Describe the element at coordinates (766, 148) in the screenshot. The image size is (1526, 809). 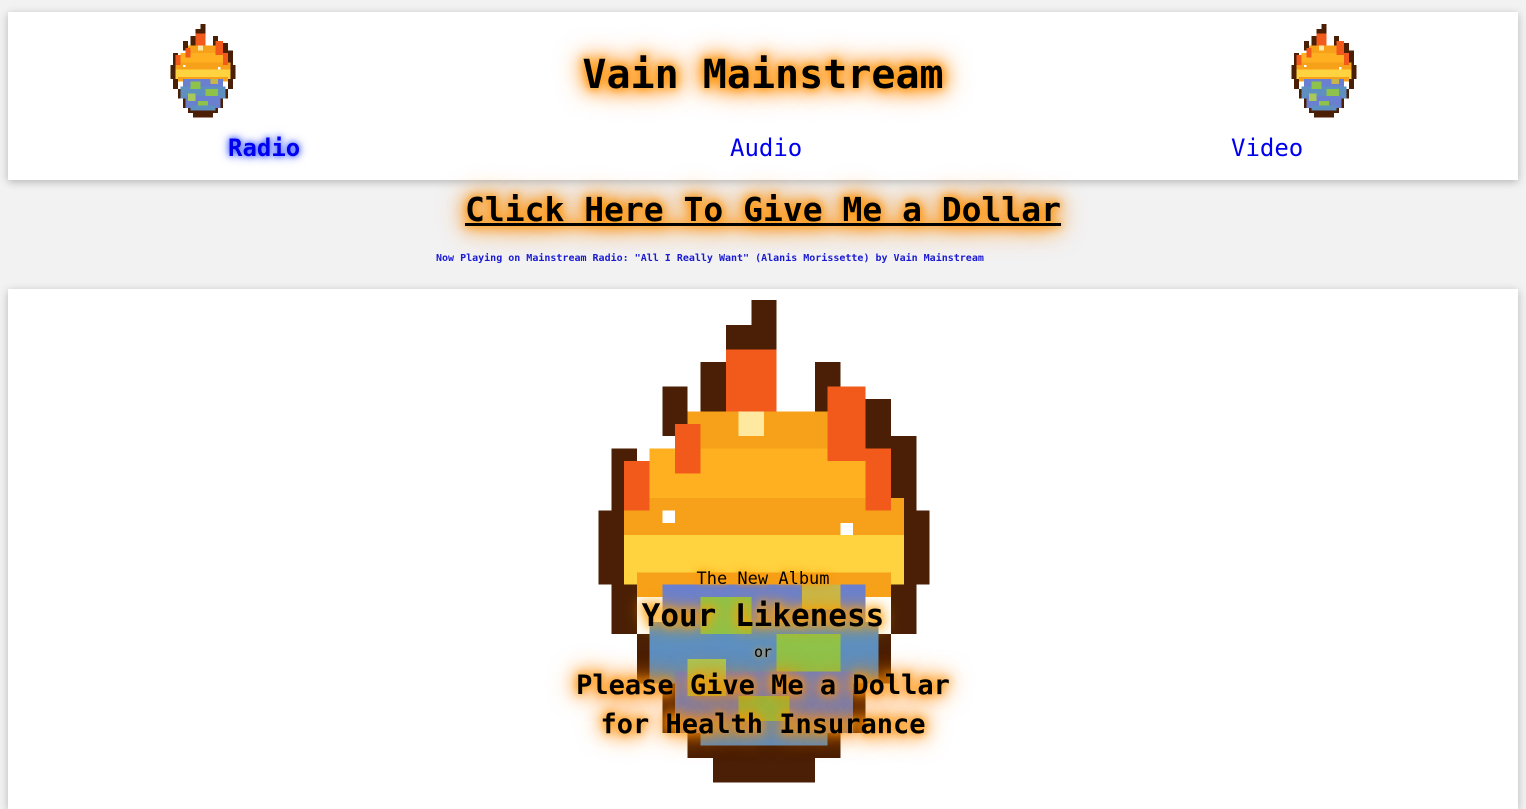
I see `nav-audio-link: Audio` at that location.